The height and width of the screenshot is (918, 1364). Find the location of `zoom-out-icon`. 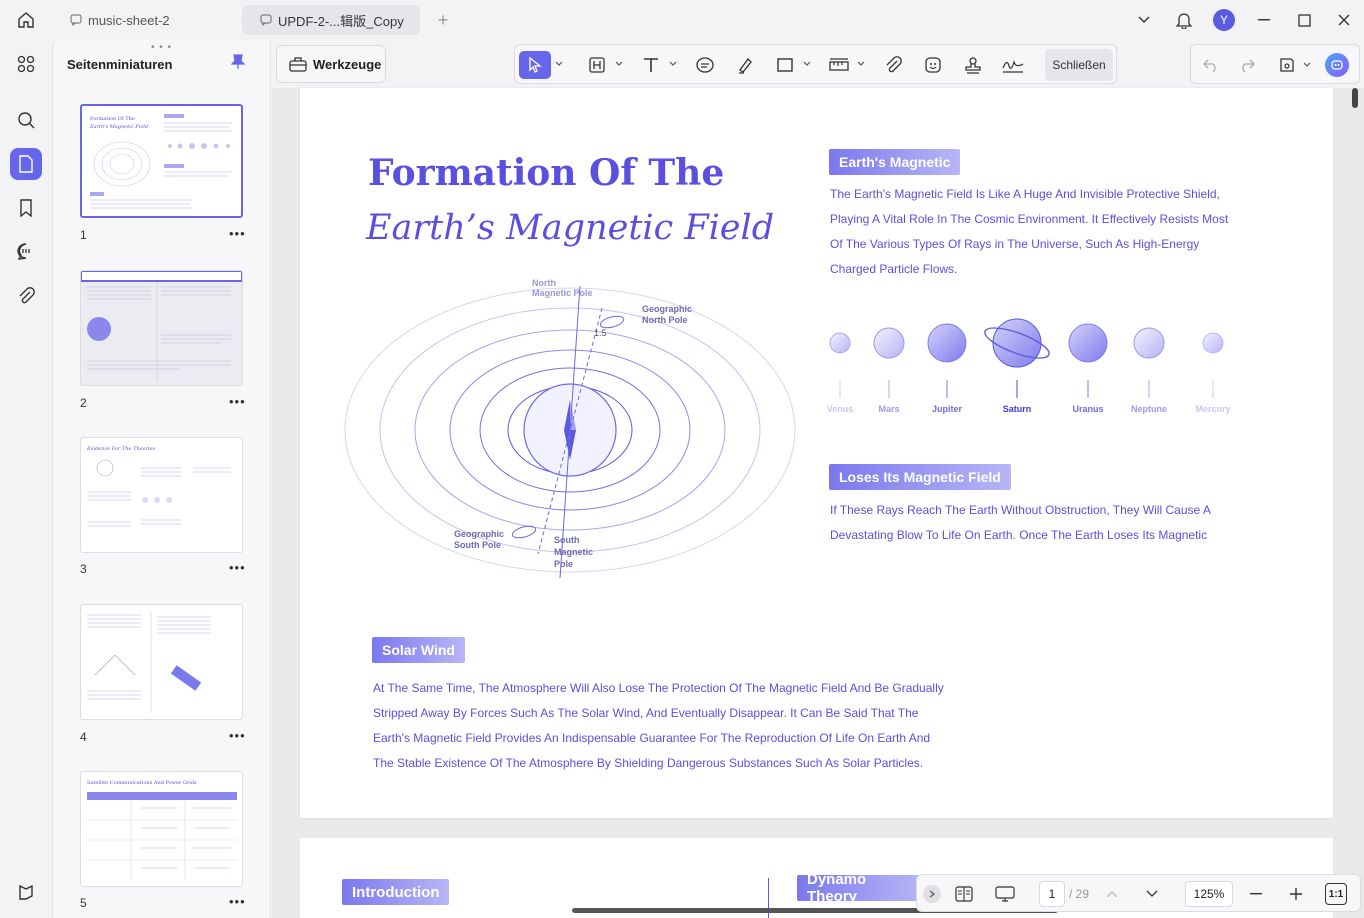

zoom-out-icon is located at coordinates (1256, 894).